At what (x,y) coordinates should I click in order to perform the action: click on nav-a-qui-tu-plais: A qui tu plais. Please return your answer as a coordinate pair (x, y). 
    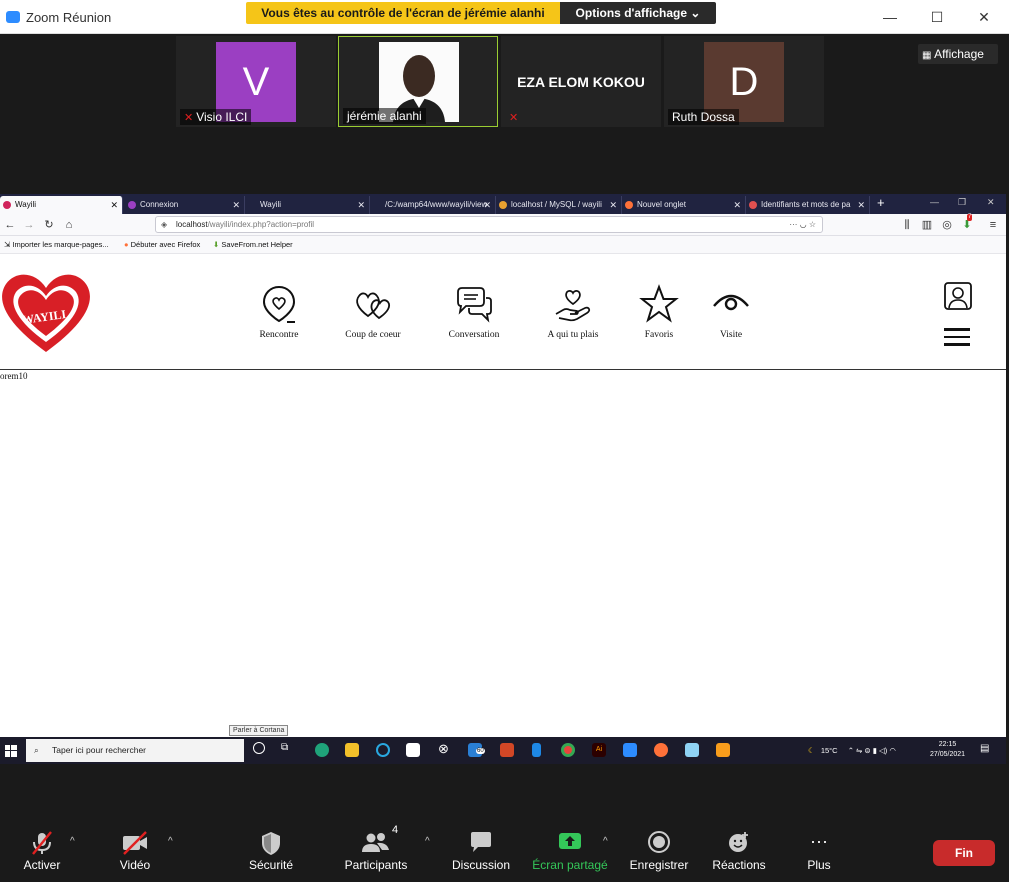
    Looking at the image, I should click on (573, 312).